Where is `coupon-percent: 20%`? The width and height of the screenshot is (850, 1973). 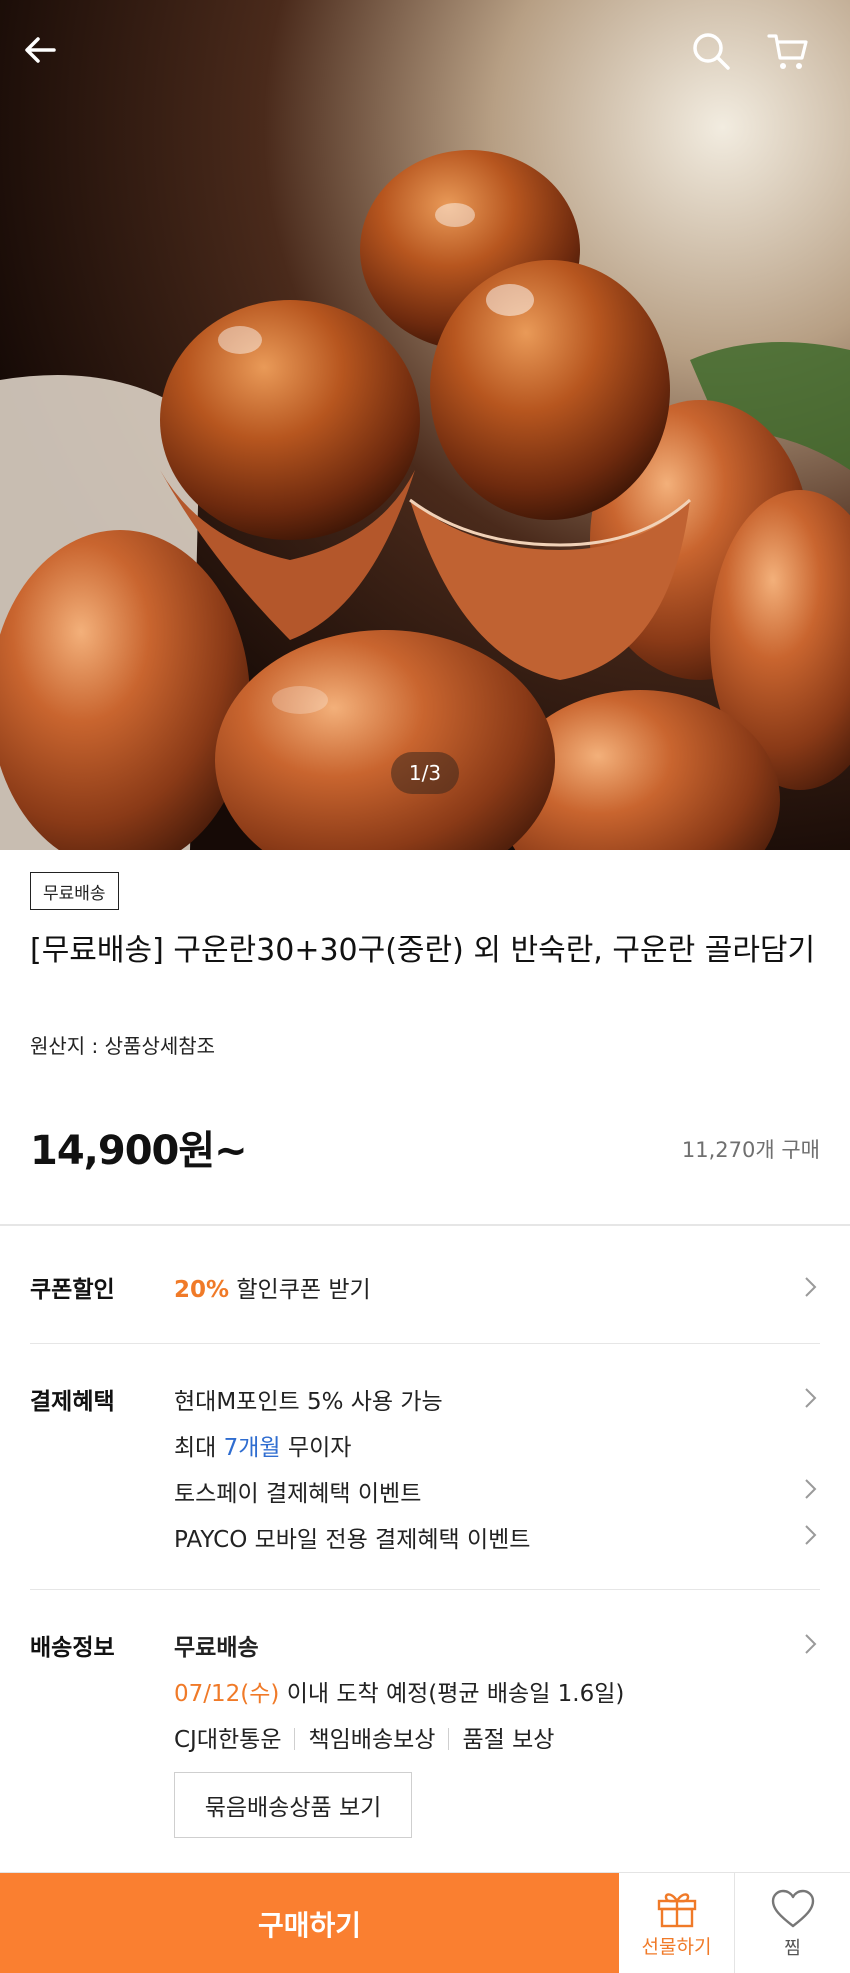
coupon-percent: 20% is located at coordinates (202, 1290).